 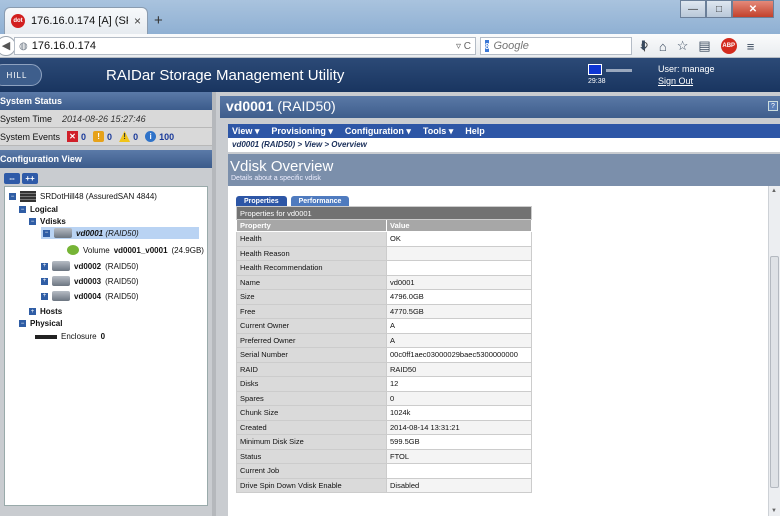 I want to click on property-value: RAID50, so click(x=459, y=369).